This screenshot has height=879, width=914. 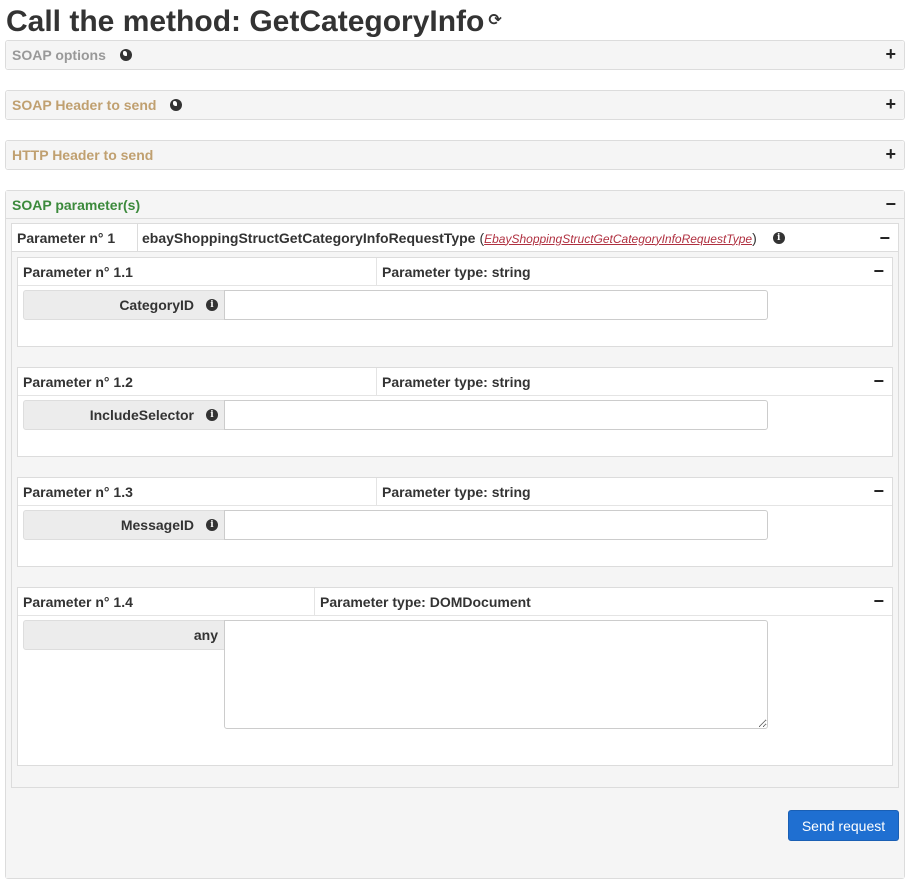 I want to click on http-header-panel: HTTP Header to send +, so click(x=455, y=155).